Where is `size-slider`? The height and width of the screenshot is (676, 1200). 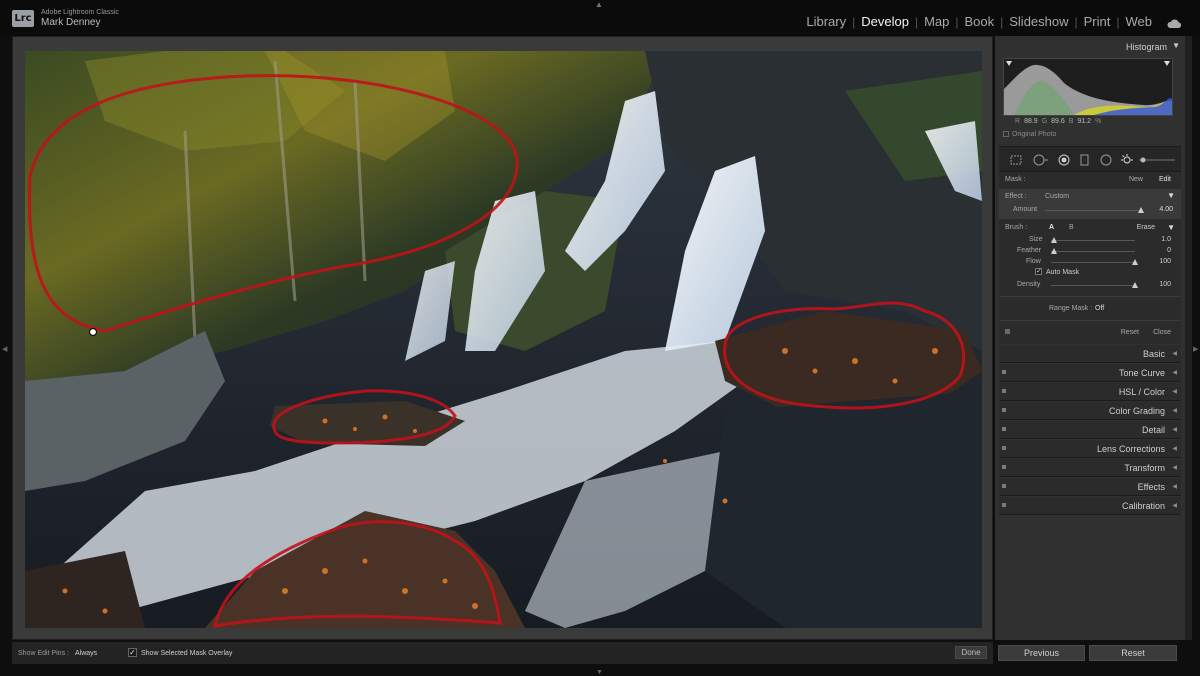 size-slider is located at coordinates (1093, 240).